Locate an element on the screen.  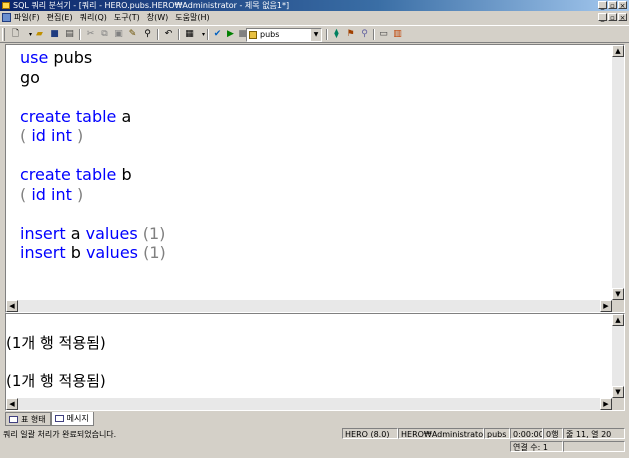
code-line: create table a is located at coordinates (93, 117).